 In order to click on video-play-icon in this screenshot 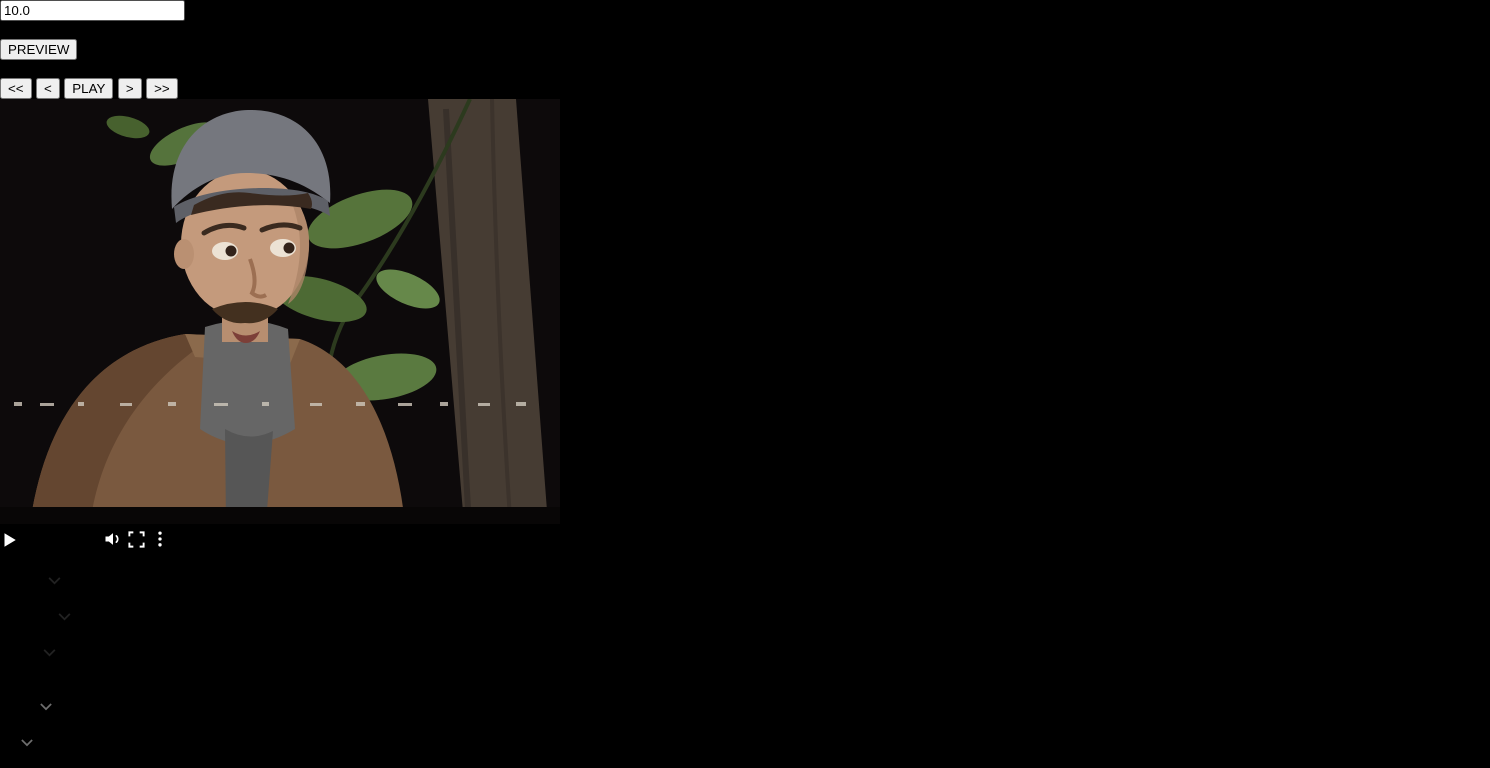, I will do `click(11, 543)`.